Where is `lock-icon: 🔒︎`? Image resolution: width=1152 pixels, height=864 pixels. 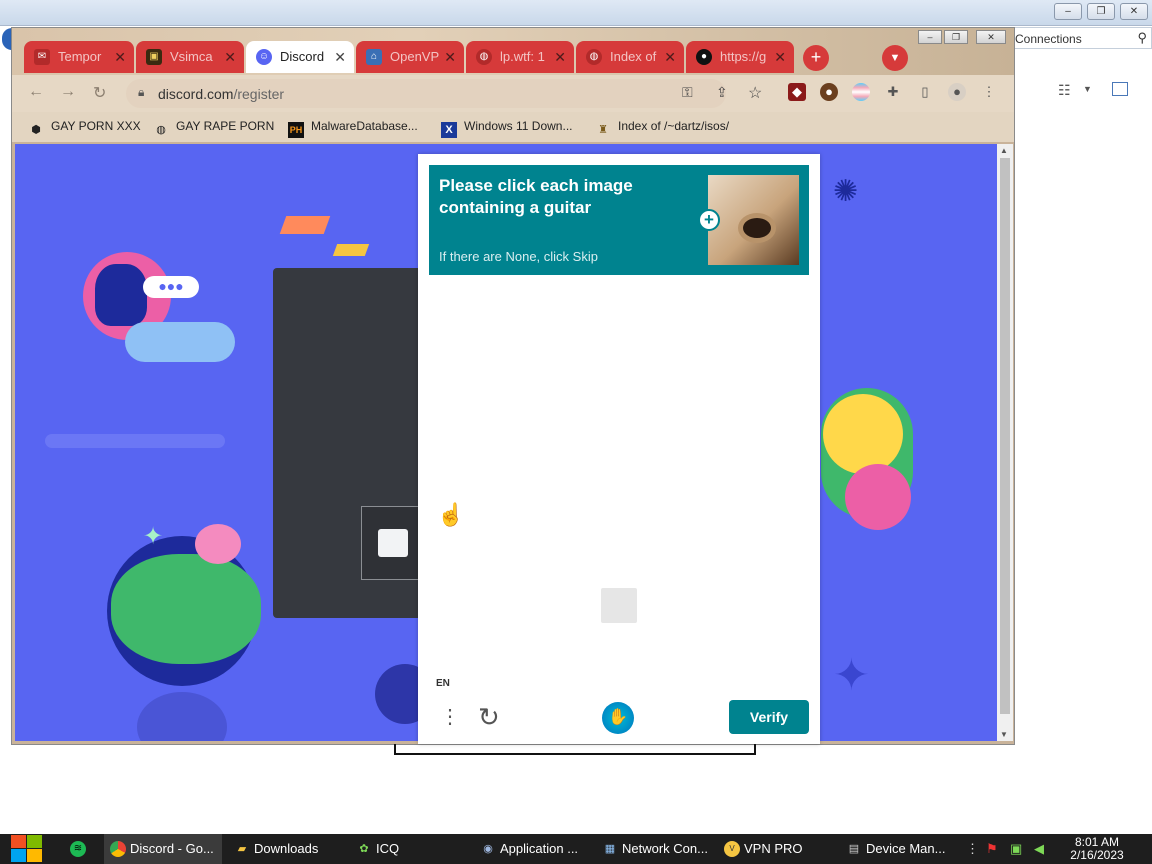 lock-icon: 🔒︎ is located at coordinates (141, 92).